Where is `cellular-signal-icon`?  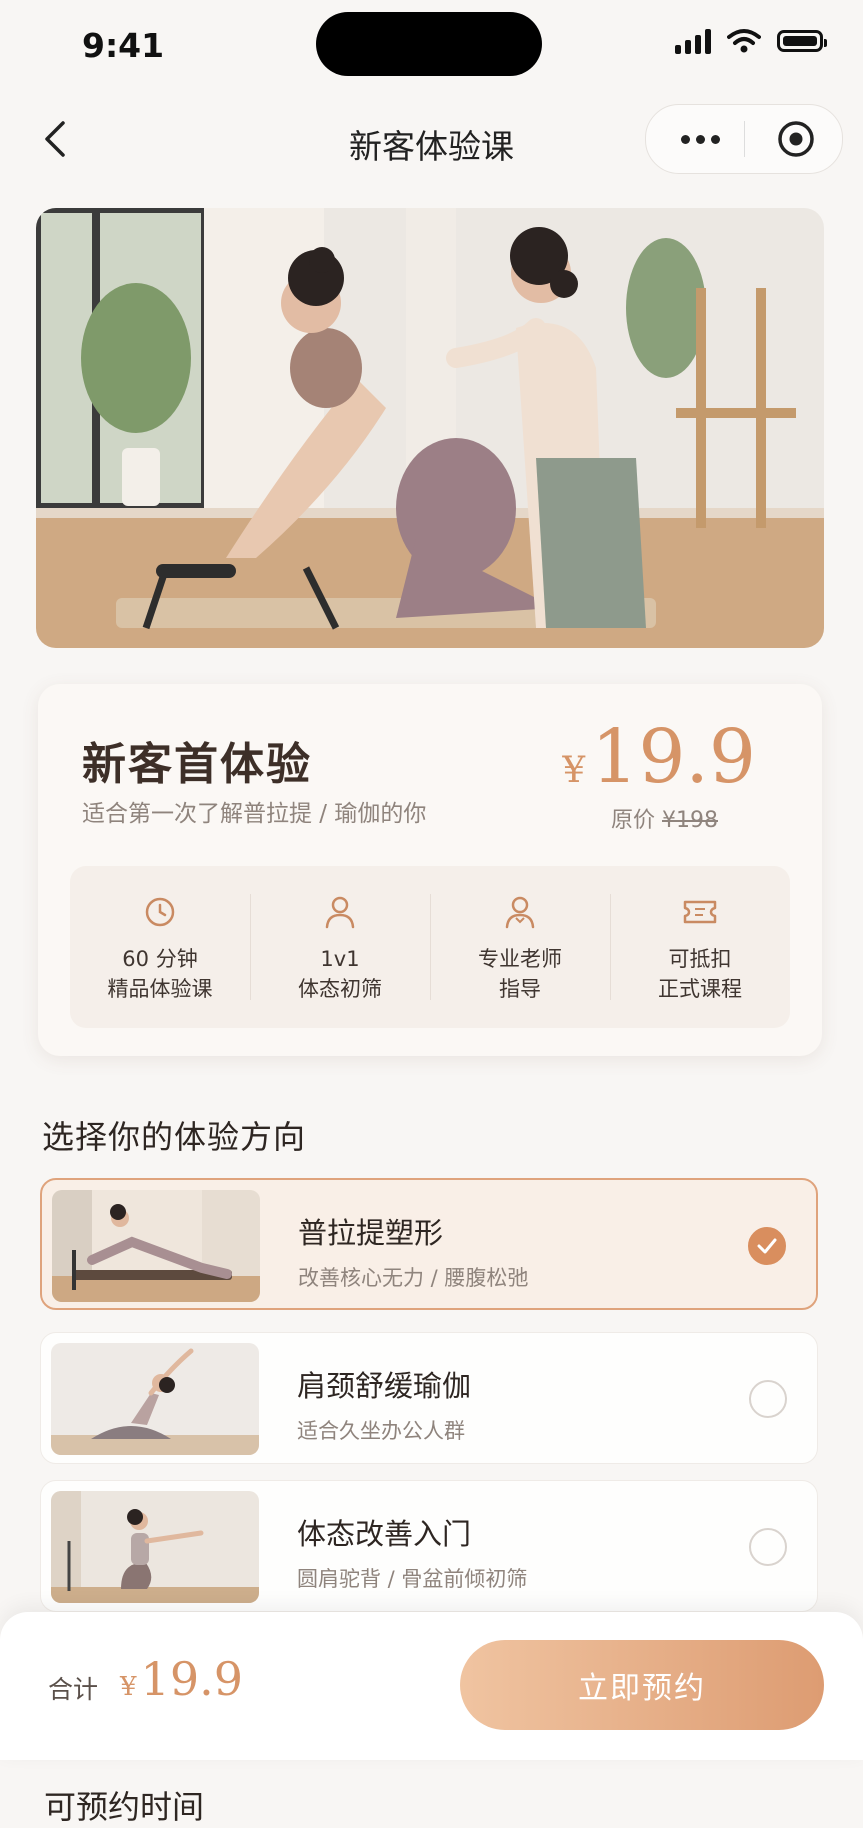
cellular-signal-icon is located at coordinates (693, 41).